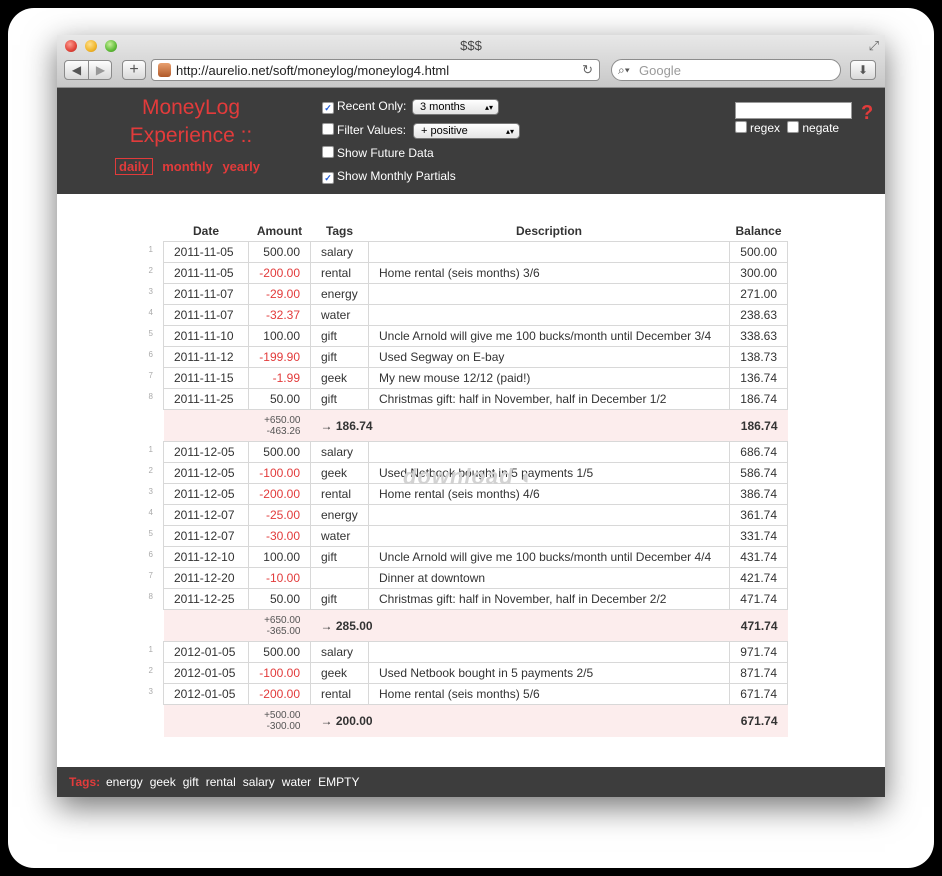  What do you see at coordinates (206, 452) in the screenshot?
I see `row-date: 2011-12-05` at bounding box center [206, 452].